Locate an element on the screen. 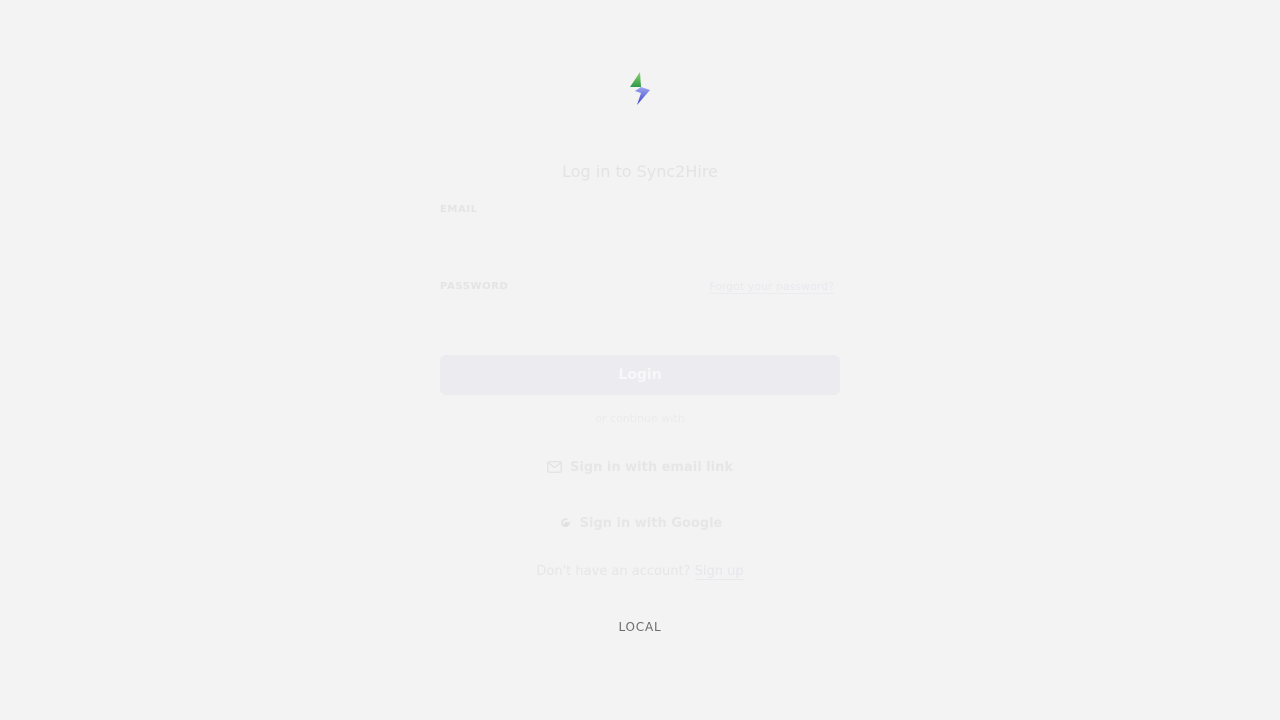 The width and height of the screenshot is (1280, 720). mail-icon is located at coordinates (554, 467).